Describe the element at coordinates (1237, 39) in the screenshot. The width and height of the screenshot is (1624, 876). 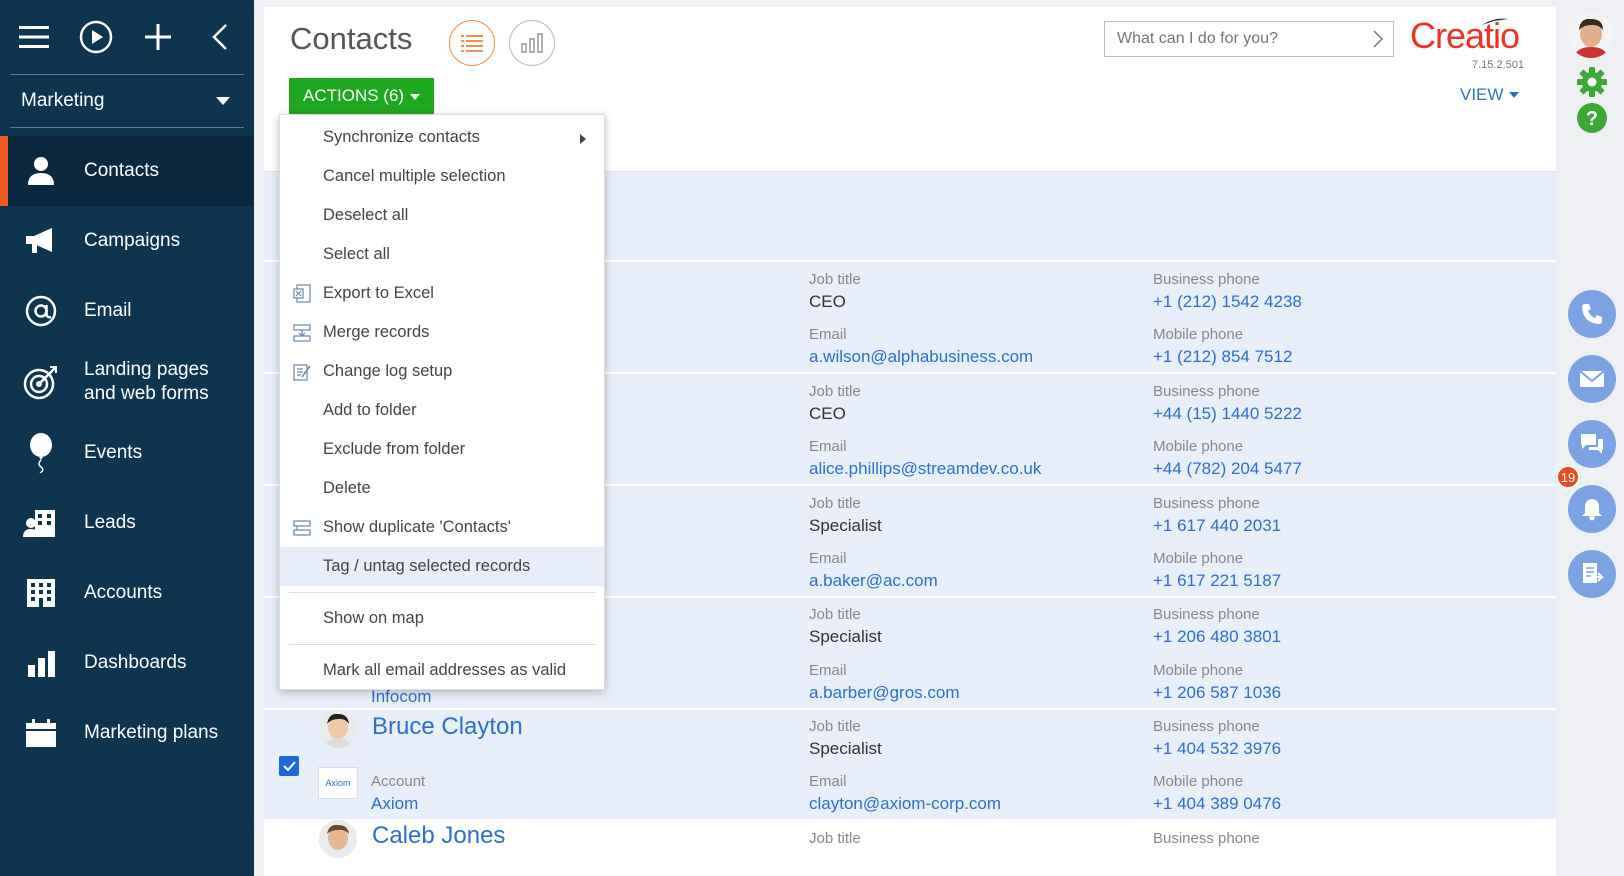
I see `command-input` at that location.